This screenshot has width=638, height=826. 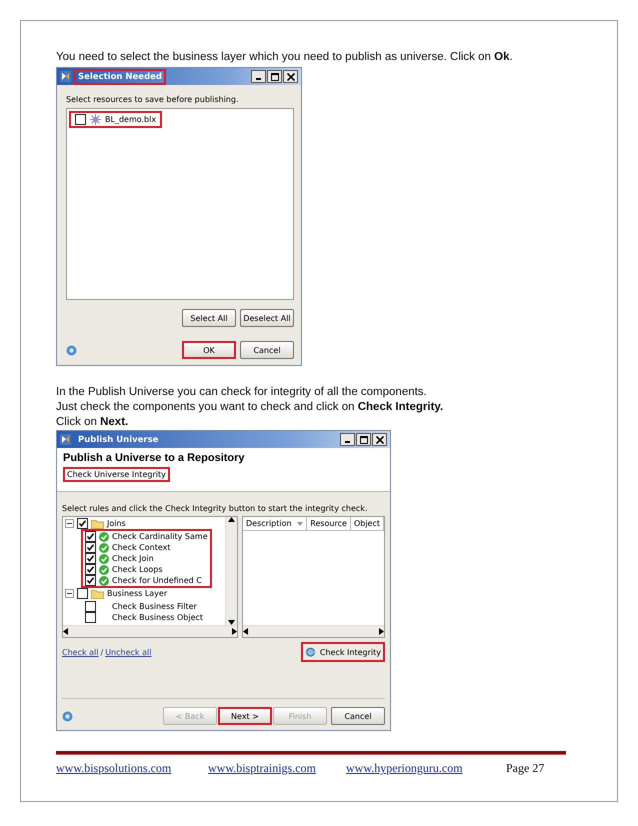 I want to click on dialog-button: OK, so click(x=209, y=350).